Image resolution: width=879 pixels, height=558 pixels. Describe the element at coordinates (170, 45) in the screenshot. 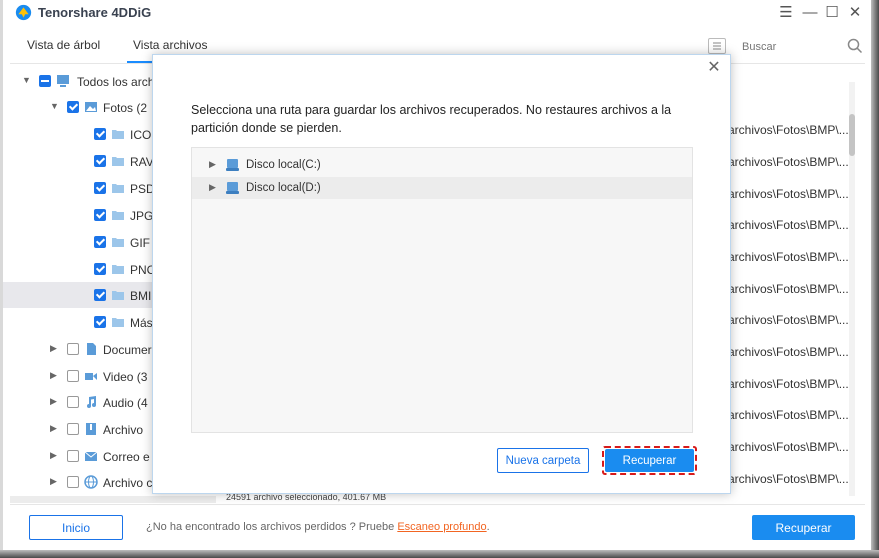

I see `tab-file-view: Vista archivos` at that location.